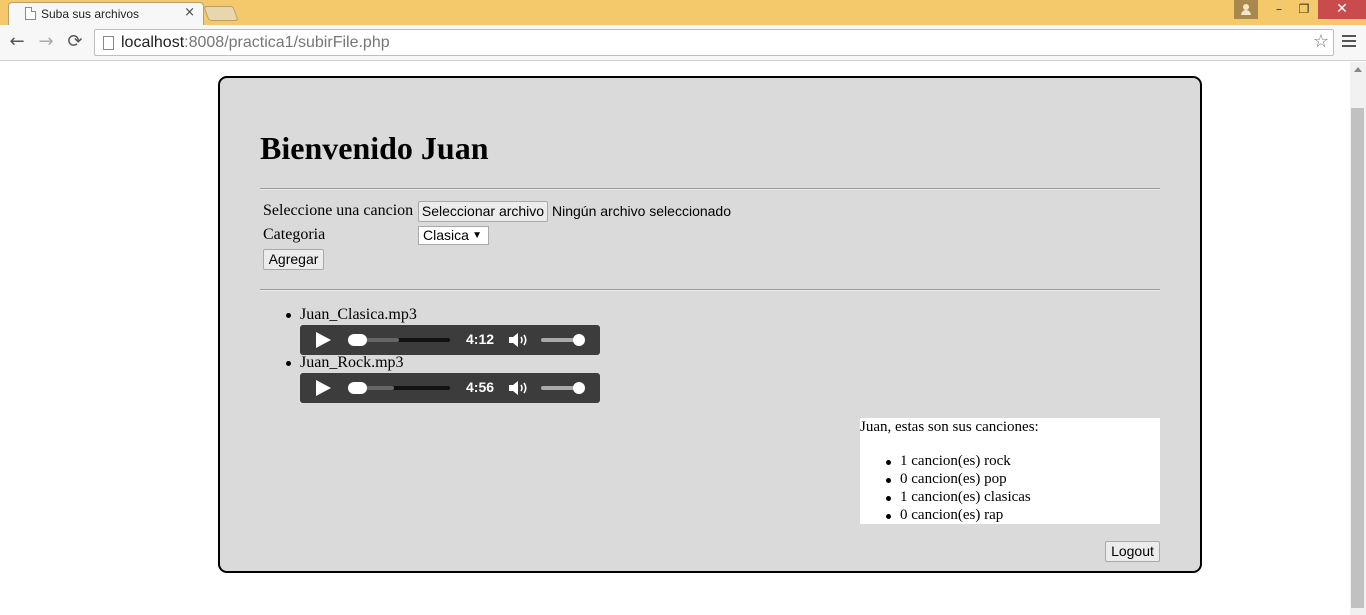 The image size is (1366, 615). Describe the element at coordinates (683, 12) in the screenshot. I see `browser-titlebar: Suba sus archivos × – ❐ ✕` at that location.